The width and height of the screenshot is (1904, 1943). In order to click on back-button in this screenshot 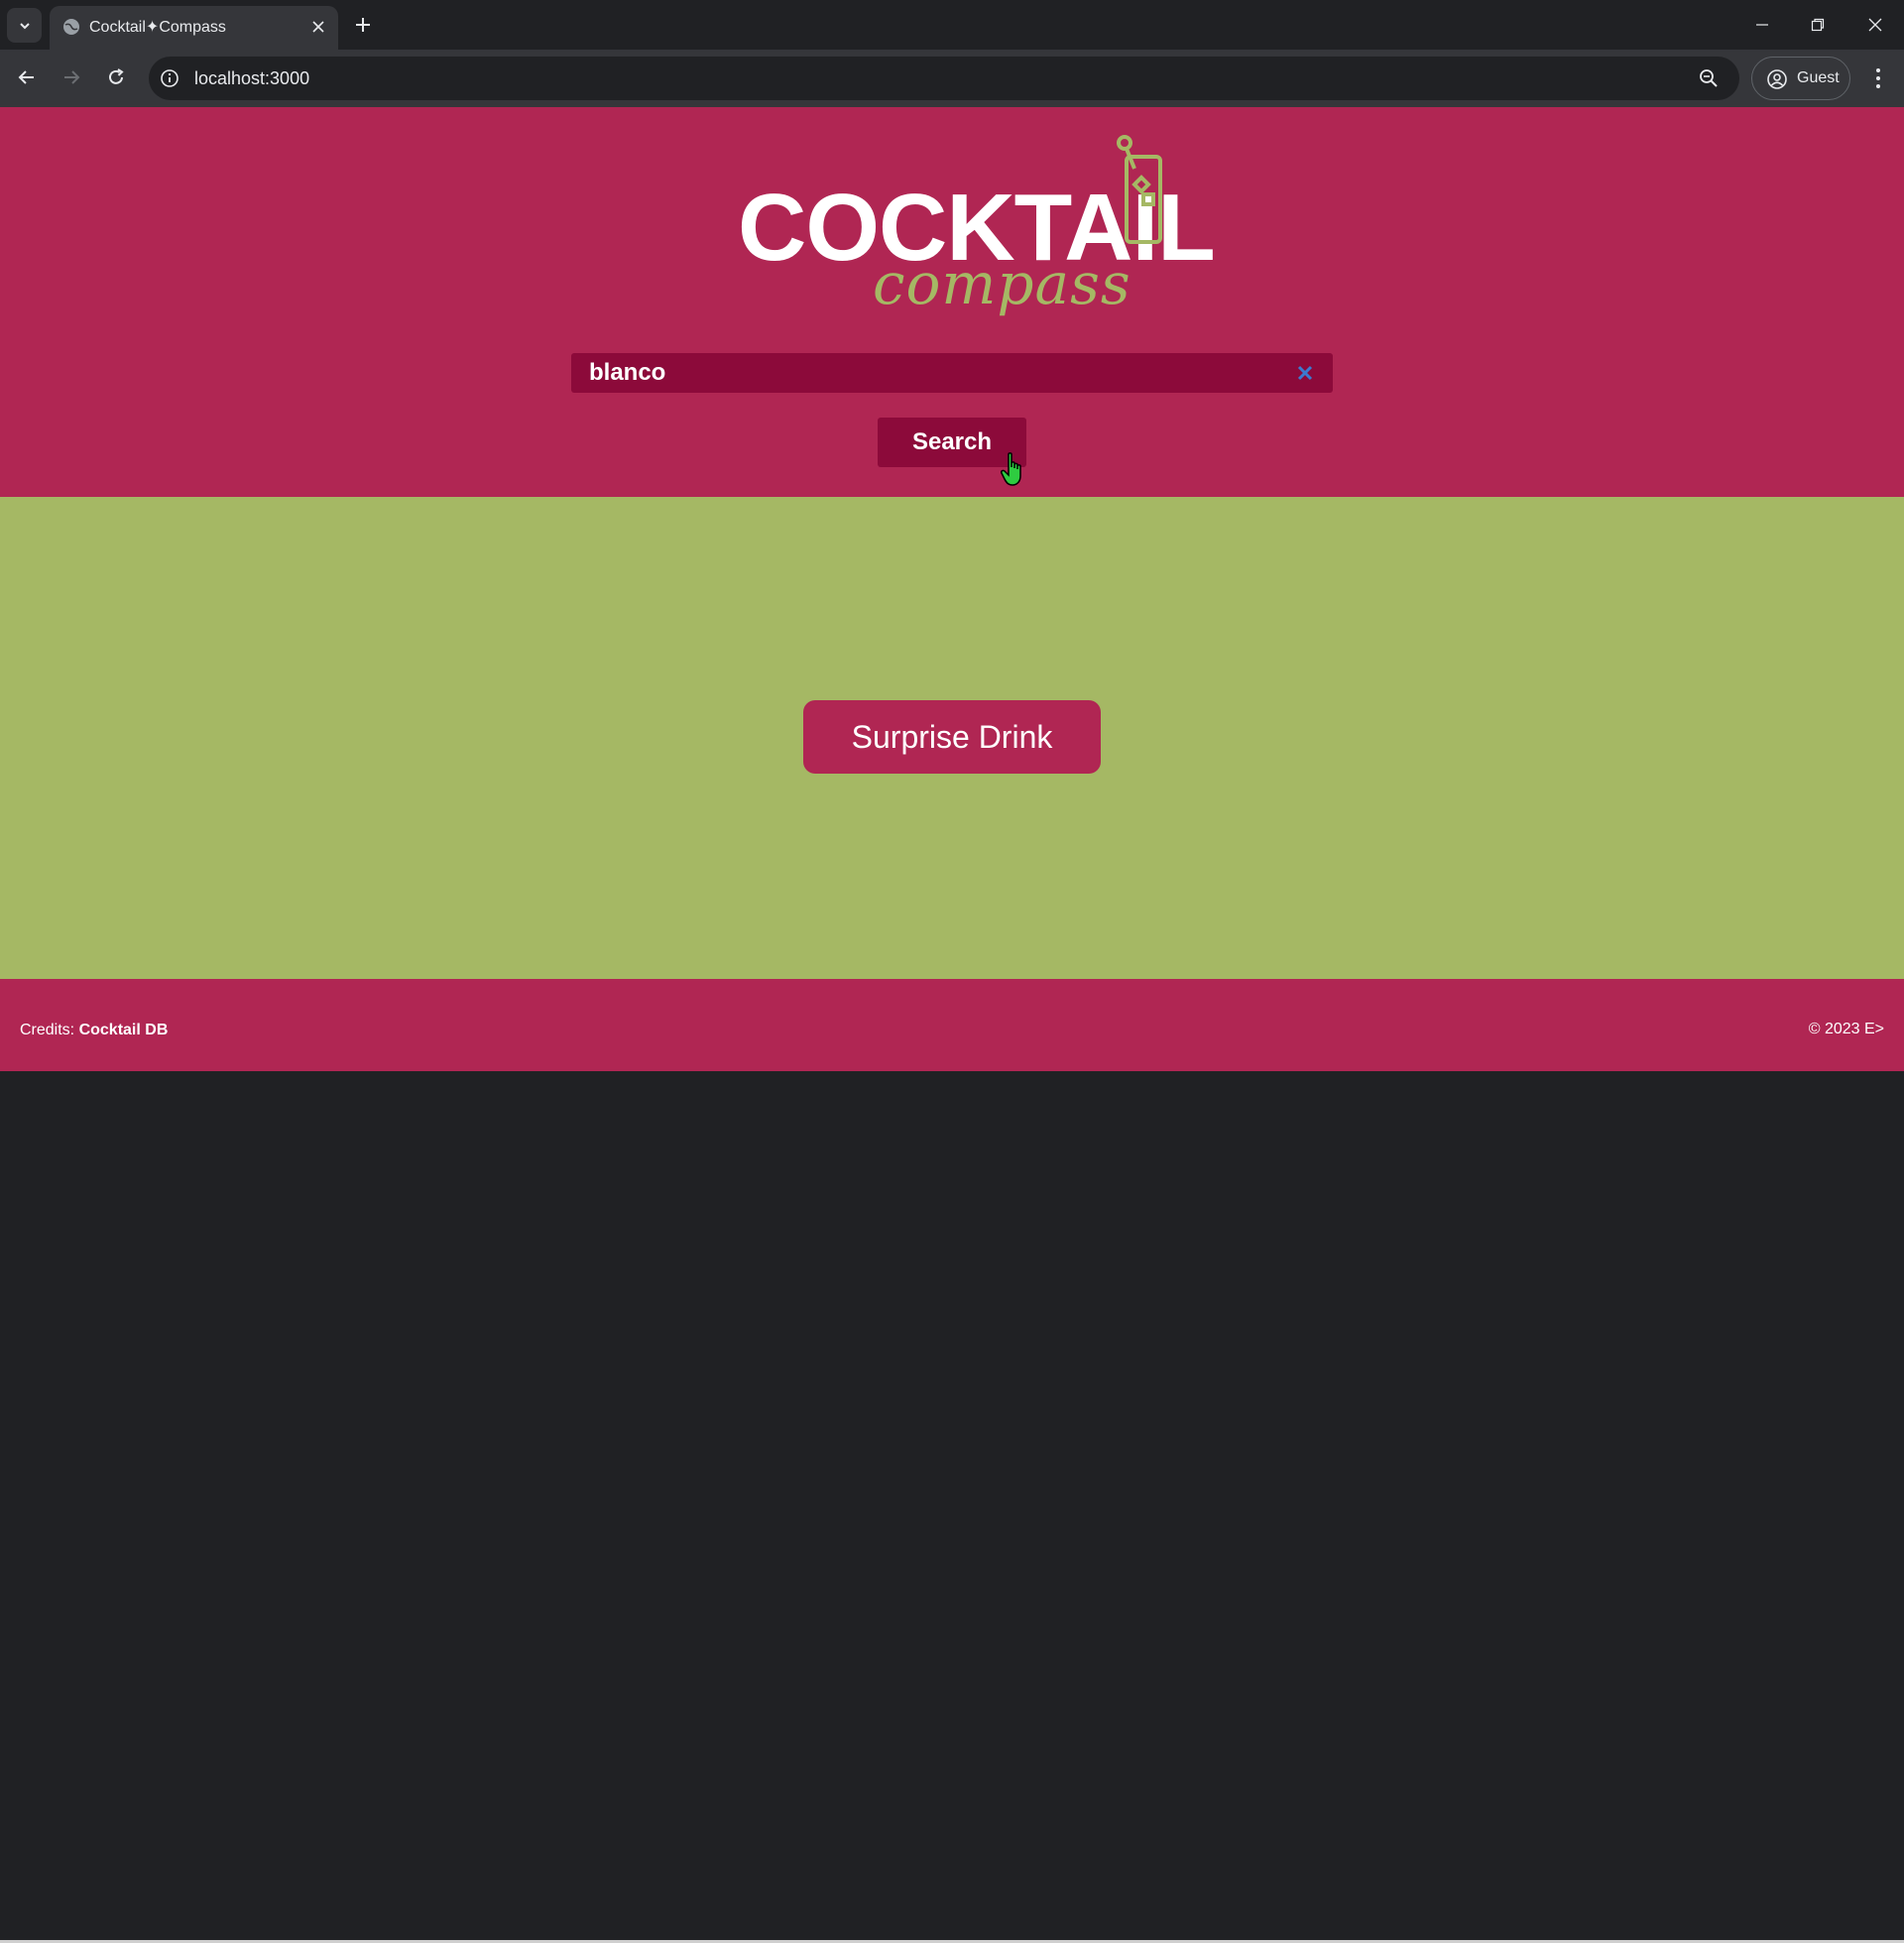, I will do `click(27, 77)`.